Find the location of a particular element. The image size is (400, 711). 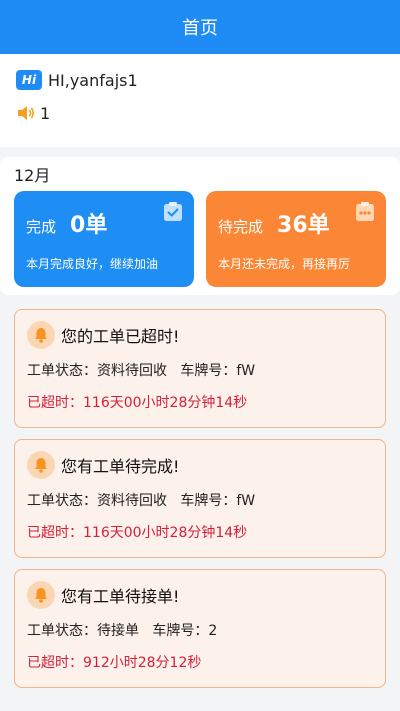

stats-row: 完成 0单 本月完成良好，继续加油 待完成 36单 本月还未完成，再接再厉 is located at coordinates (200, 239).